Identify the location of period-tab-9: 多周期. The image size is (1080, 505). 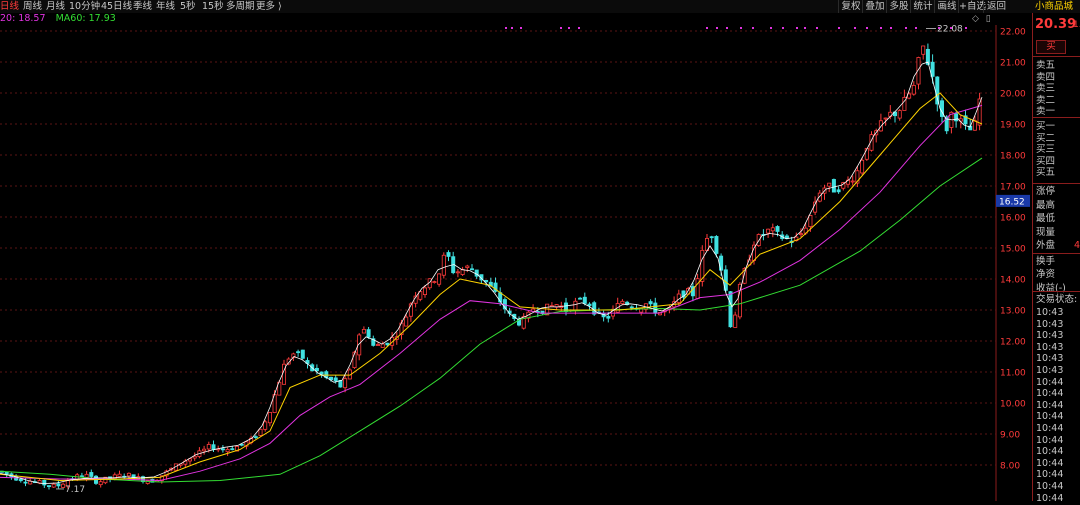
(240, 6).